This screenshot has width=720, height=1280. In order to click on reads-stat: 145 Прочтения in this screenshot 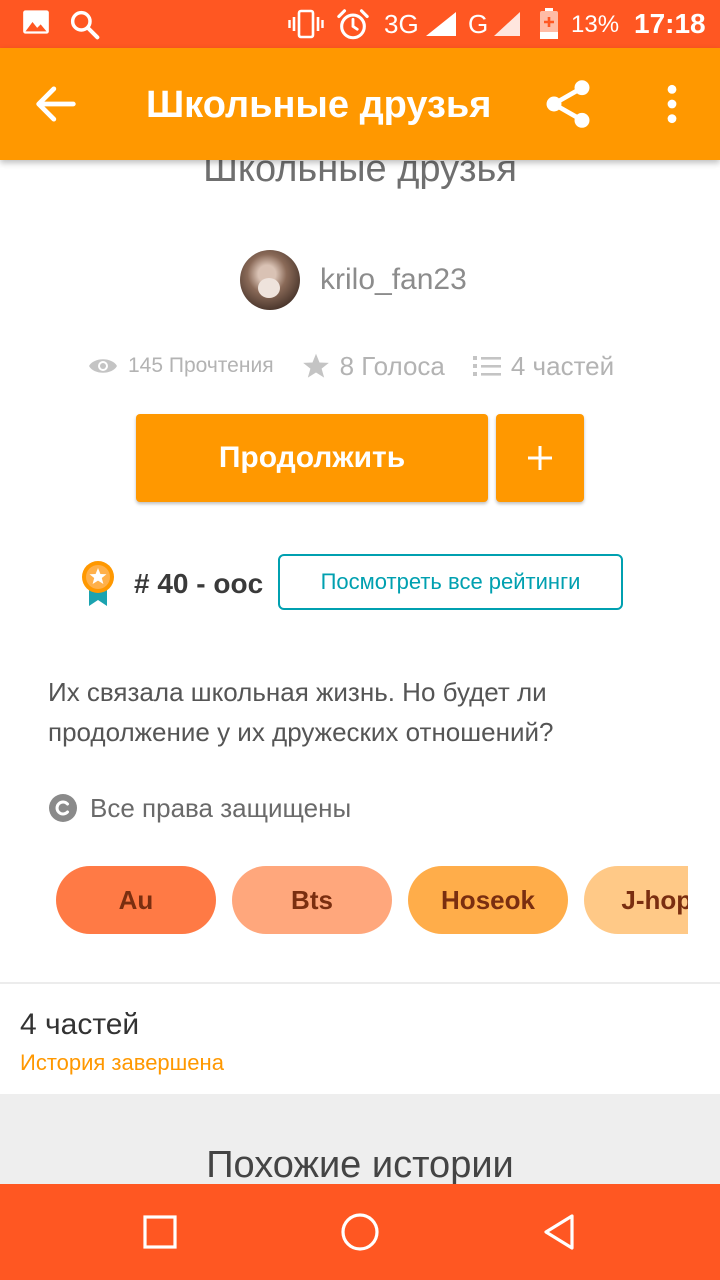, I will do `click(181, 366)`.